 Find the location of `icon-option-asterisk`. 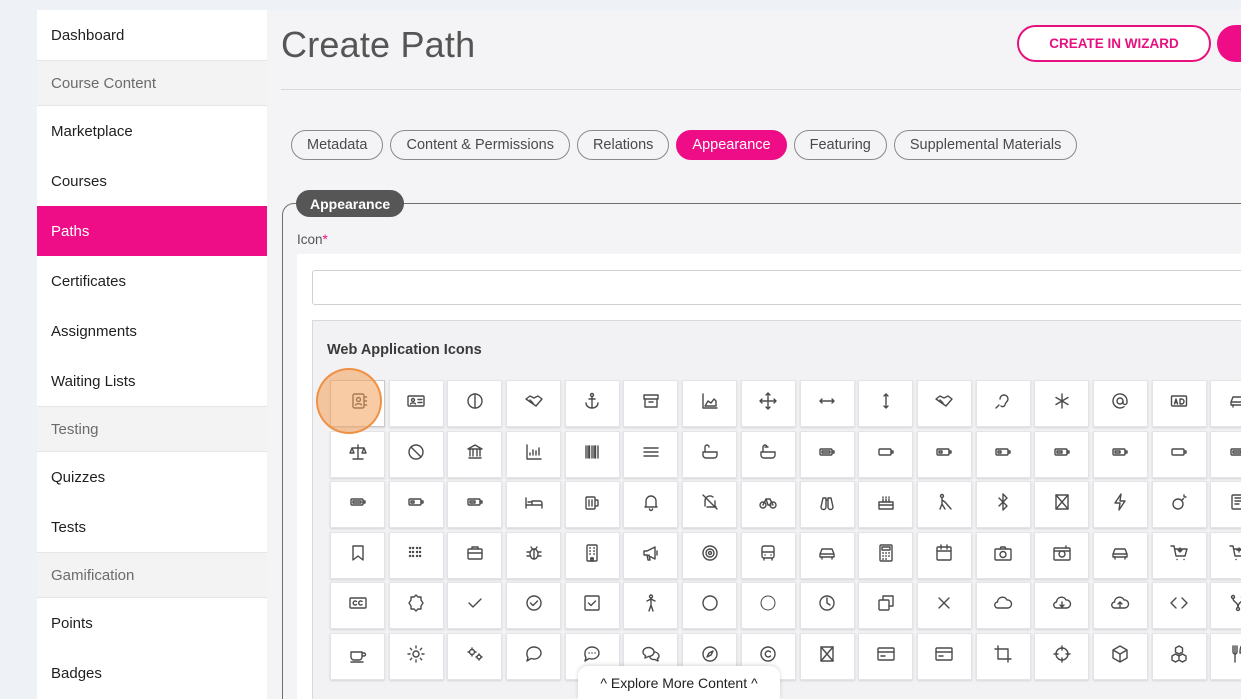

icon-option-asterisk is located at coordinates (1062, 403).